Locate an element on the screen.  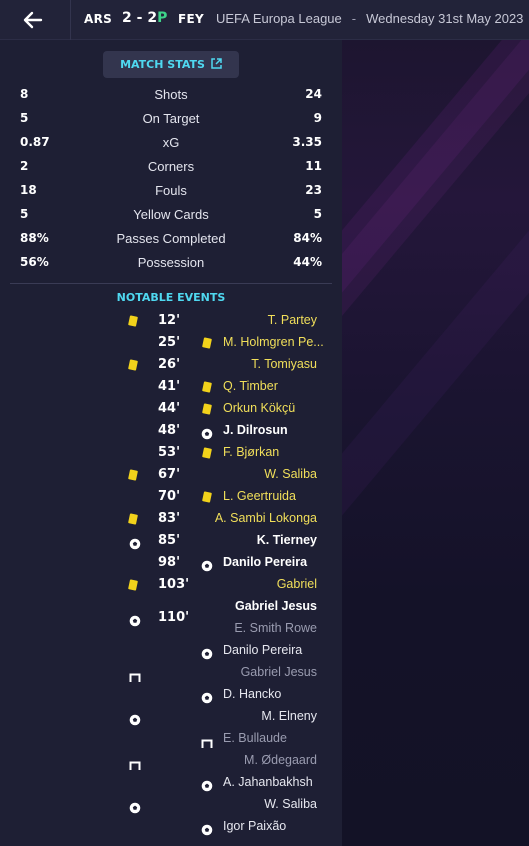
event-minute: 67' is located at coordinates (169, 474).